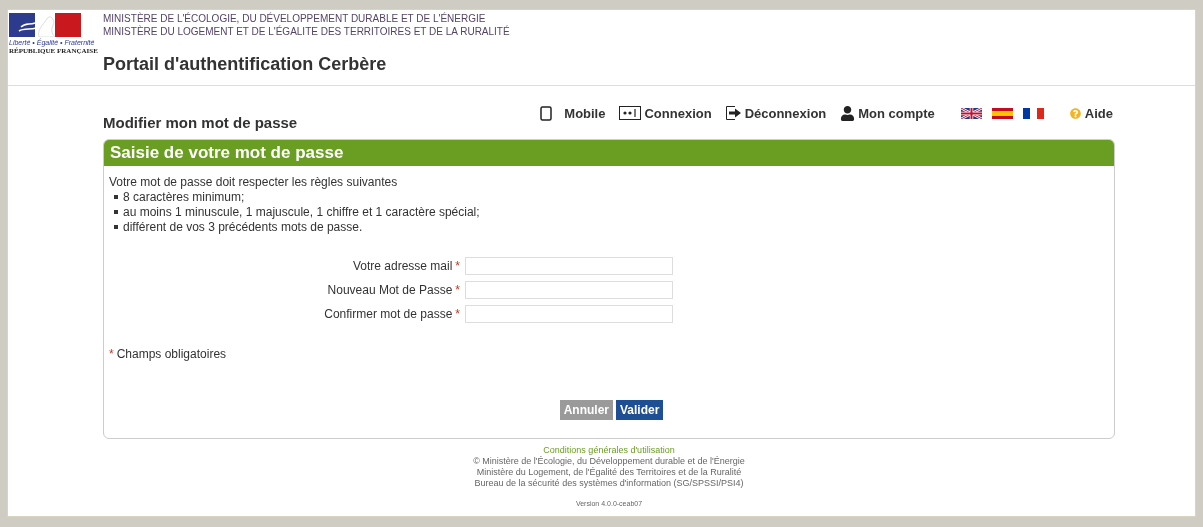 The image size is (1203, 527). What do you see at coordinates (171, 354) in the screenshot?
I see `required-note: Champs obligatoires` at bounding box center [171, 354].